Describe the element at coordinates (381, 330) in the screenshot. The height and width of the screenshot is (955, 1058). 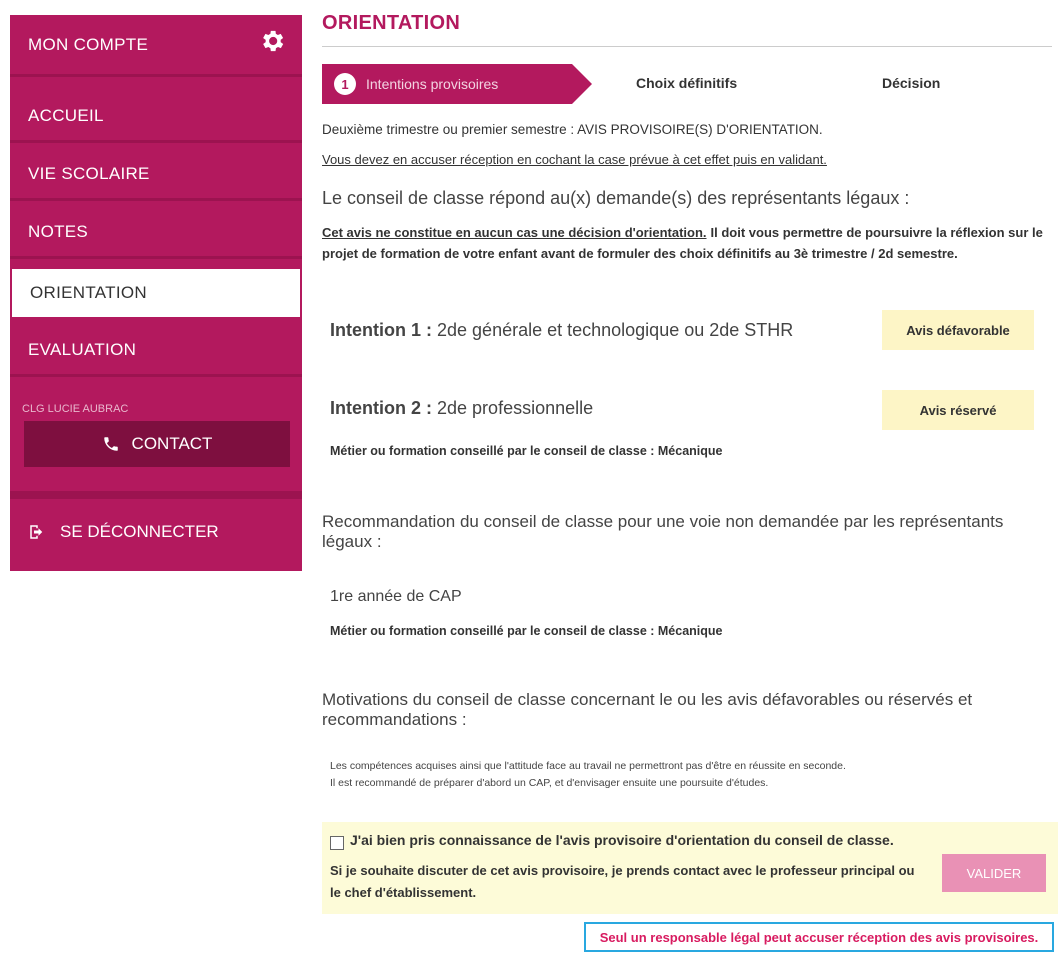
I see `intention-prefix: Intention 1 :` at that location.